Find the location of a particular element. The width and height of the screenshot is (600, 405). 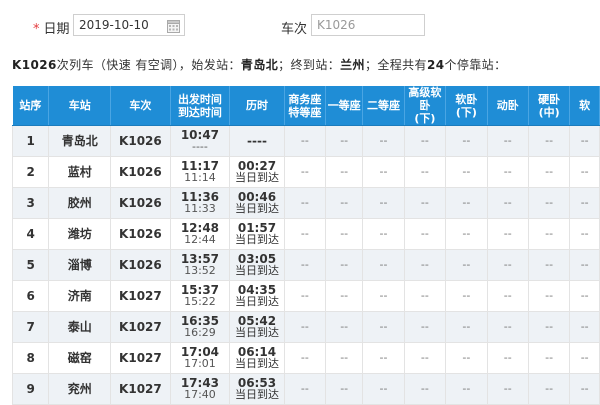

column-header-business: 商务座 特等座 is located at coordinates (305, 106).